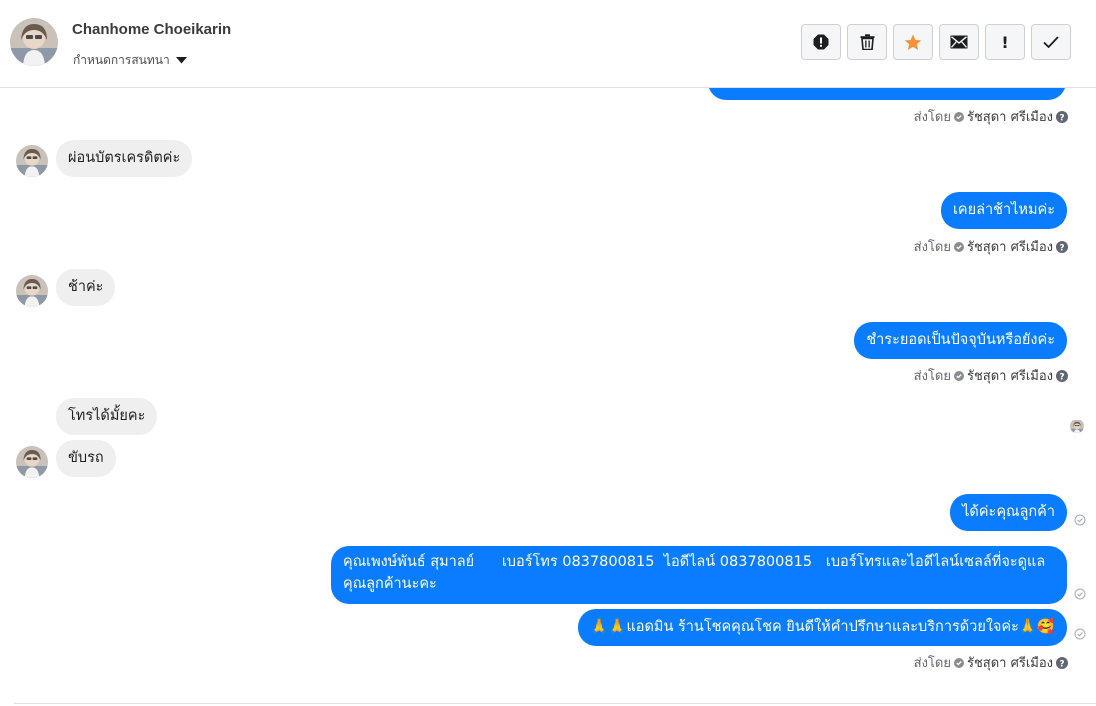 The image size is (1096, 706). Describe the element at coordinates (1003, 210) in the screenshot. I see `message-bubble-outgoing: เคยล่าช้าไหมค่ะ` at that location.